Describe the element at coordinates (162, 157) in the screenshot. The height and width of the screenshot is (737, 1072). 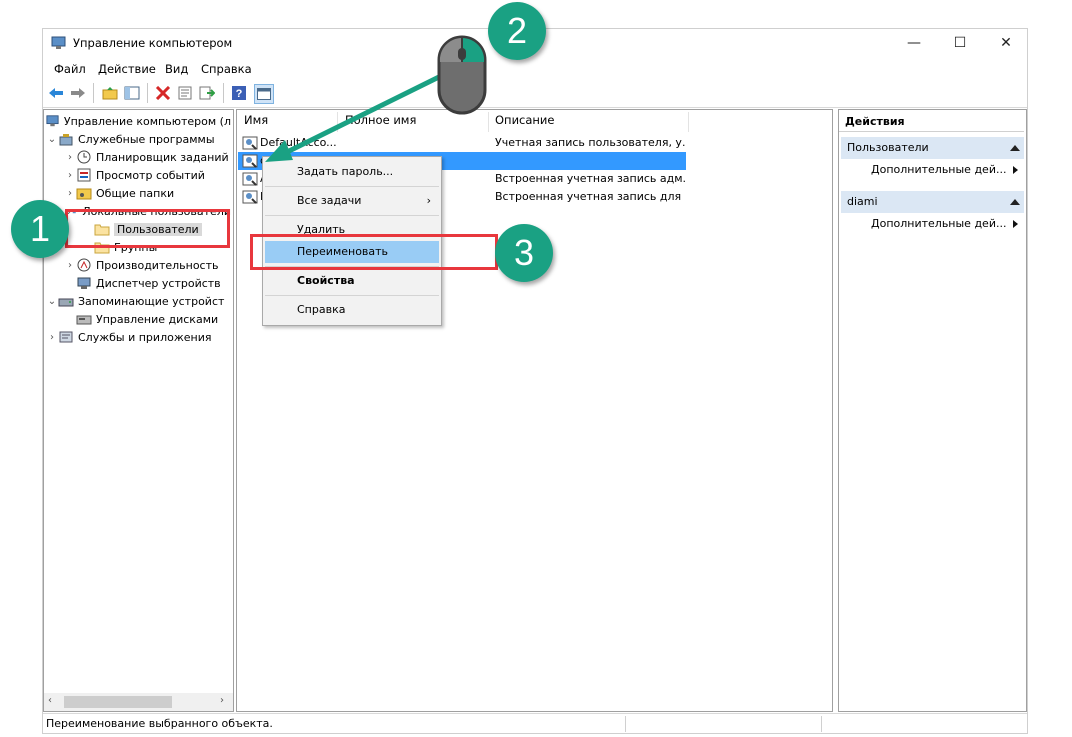
I see `tree-item-label: Планировщик заданий` at that location.